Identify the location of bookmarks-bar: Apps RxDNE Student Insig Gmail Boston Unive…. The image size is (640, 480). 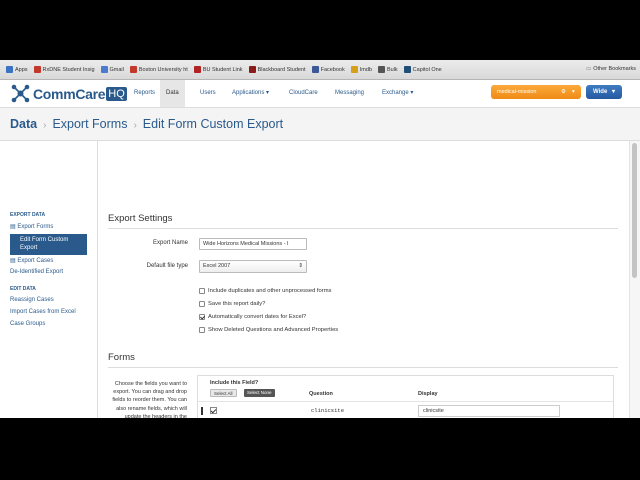
(320, 70).